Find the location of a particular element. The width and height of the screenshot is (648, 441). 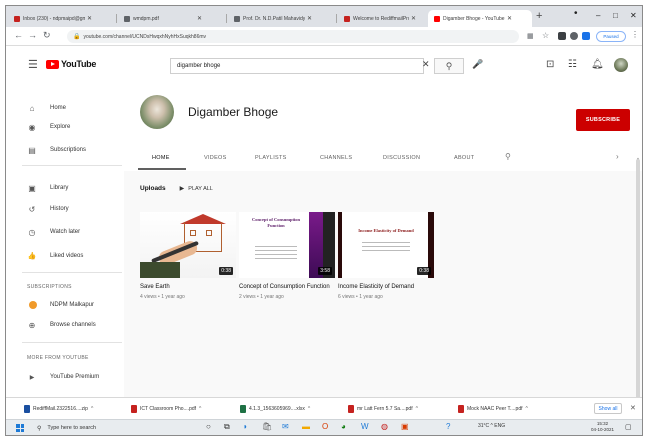

download-item: RediffMail.2322516....zip ^ is located at coordinates (58, 409).